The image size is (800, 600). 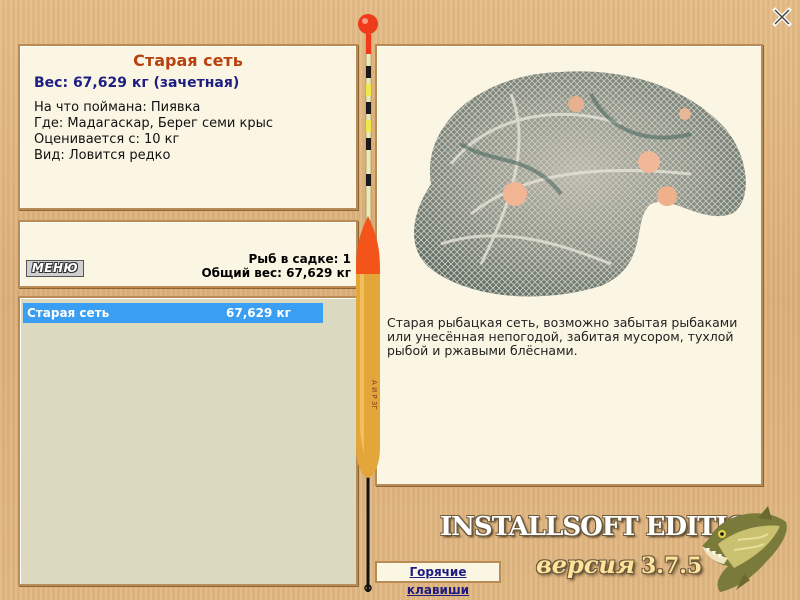 What do you see at coordinates (438, 579) in the screenshot?
I see `hotkeys-button: Горячие клавиши` at bounding box center [438, 579].